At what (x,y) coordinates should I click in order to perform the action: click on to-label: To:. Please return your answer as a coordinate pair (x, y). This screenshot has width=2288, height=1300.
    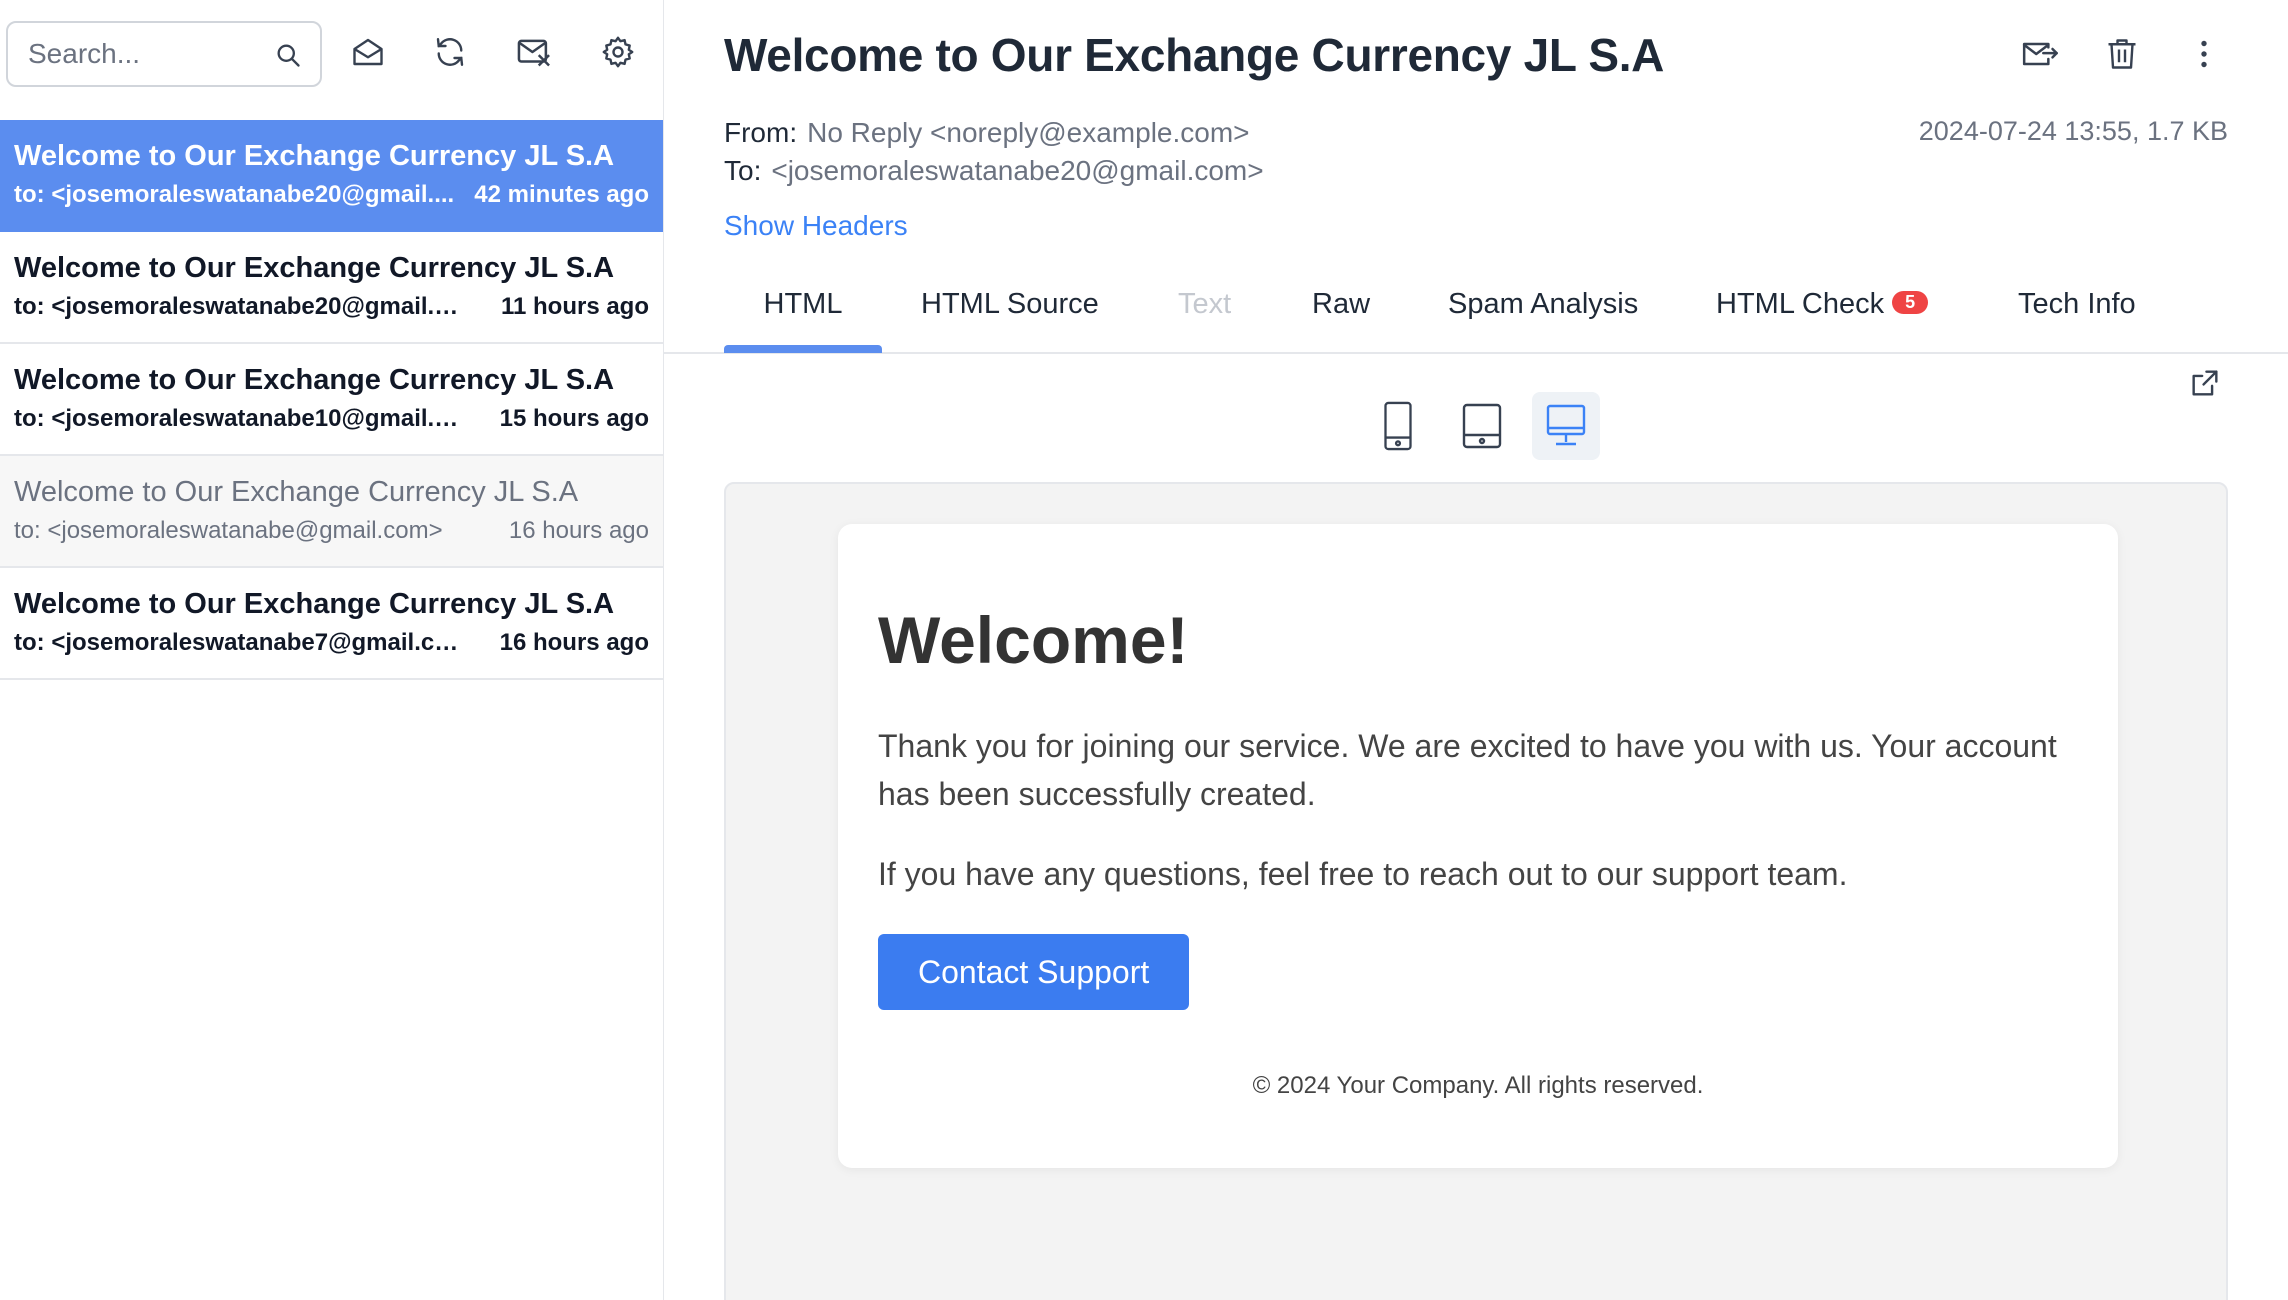
    Looking at the image, I should click on (743, 170).